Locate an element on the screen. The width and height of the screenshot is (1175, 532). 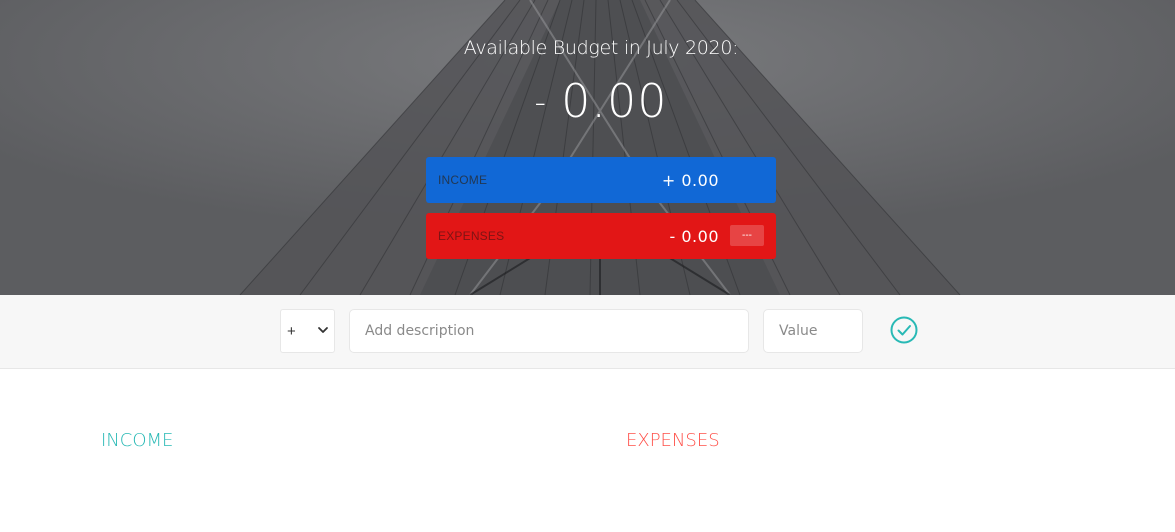
budget-sign: - is located at coordinates (541, 102).